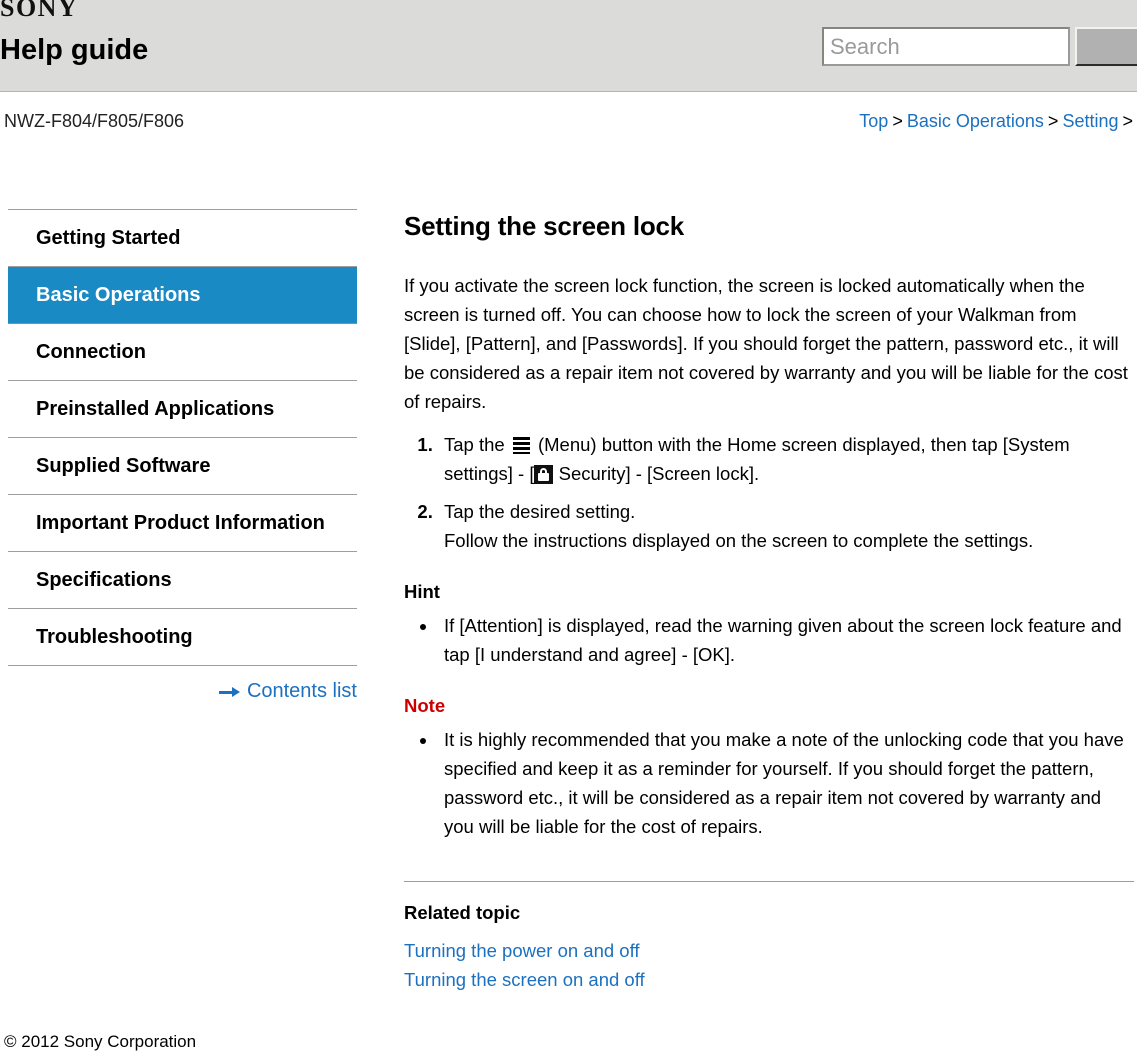 The height and width of the screenshot is (1061, 1137). I want to click on search-button, so click(1106, 46).